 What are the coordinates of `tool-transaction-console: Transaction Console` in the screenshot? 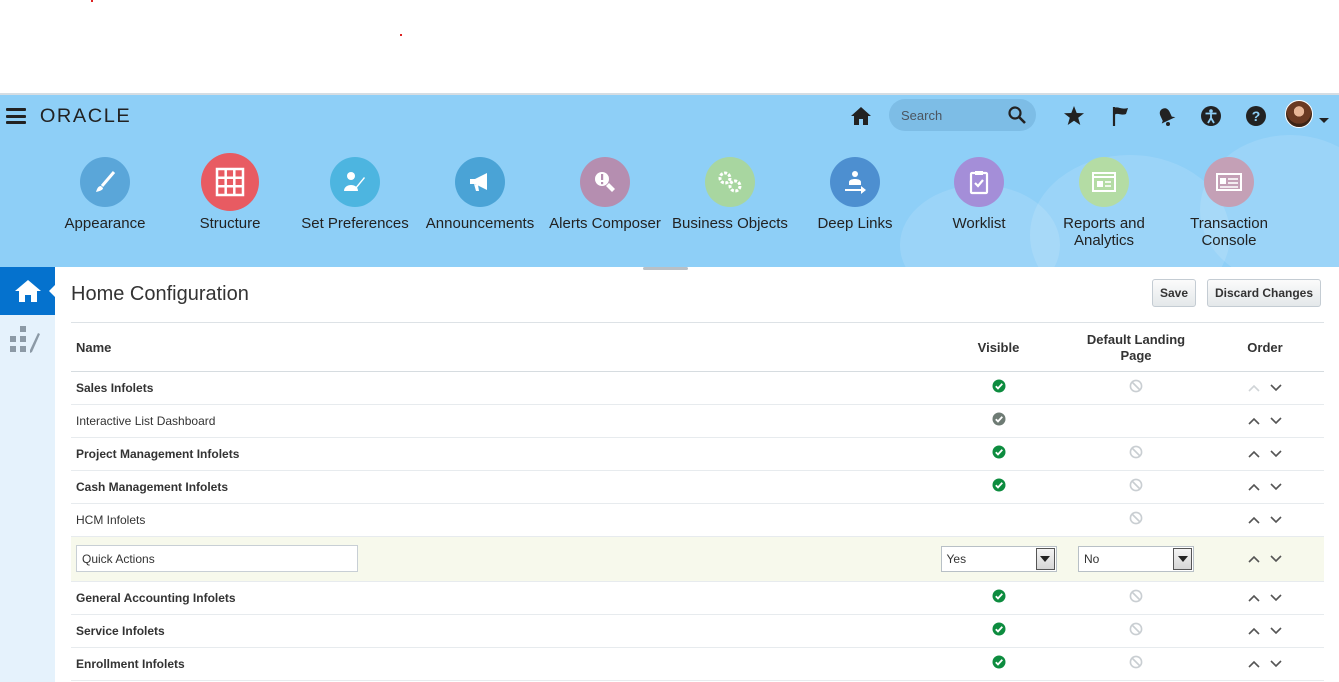 It's located at (1229, 203).